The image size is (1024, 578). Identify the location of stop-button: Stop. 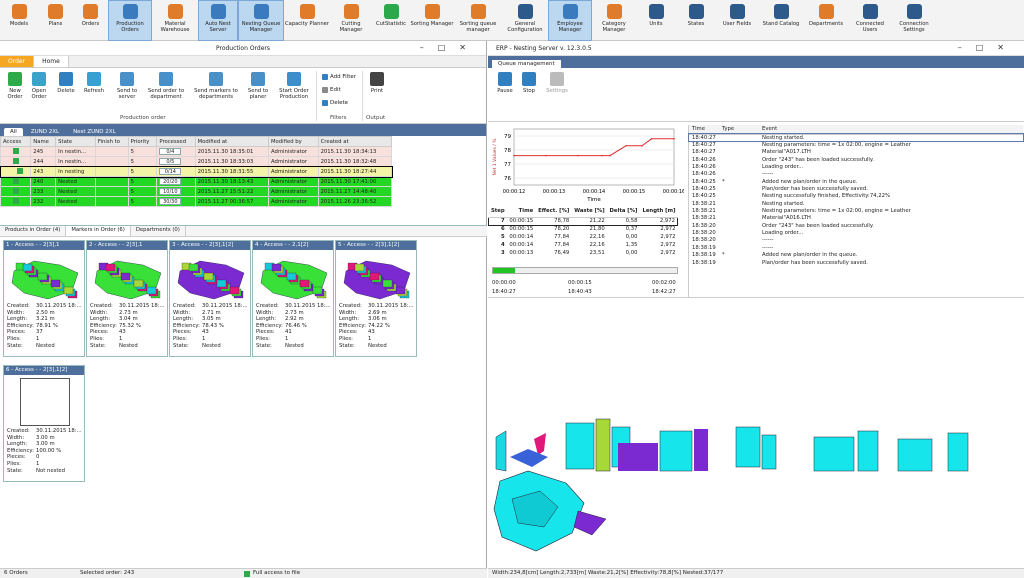
(529, 83).